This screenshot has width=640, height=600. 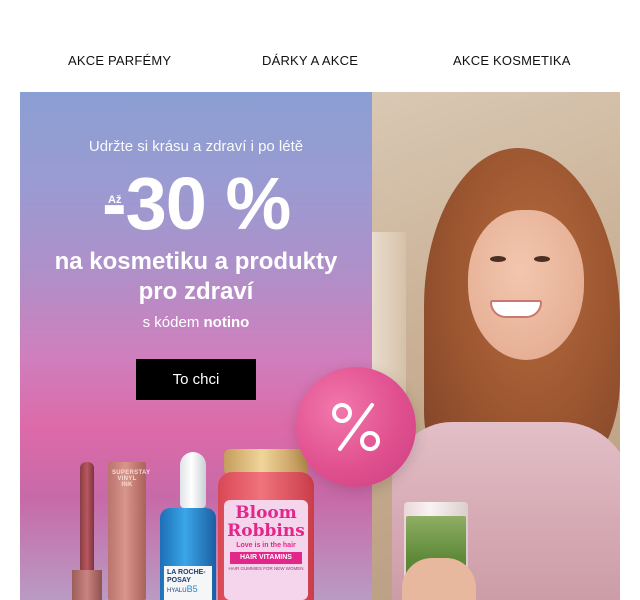 What do you see at coordinates (129, 531) in the screenshot?
I see `lipstick-box: SUPERSTAY VINYL INK` at bounding box center [129, 531].